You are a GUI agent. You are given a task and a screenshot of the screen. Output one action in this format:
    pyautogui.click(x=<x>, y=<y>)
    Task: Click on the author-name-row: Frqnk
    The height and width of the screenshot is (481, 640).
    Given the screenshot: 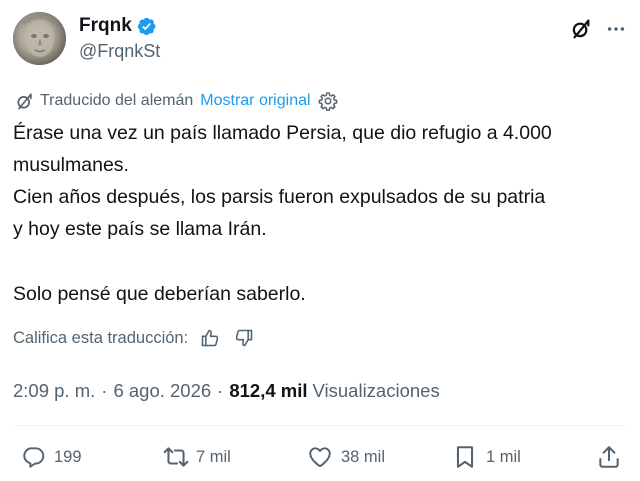 What is the action you would take?
    pyautogui.click(x=118, y=26)
    